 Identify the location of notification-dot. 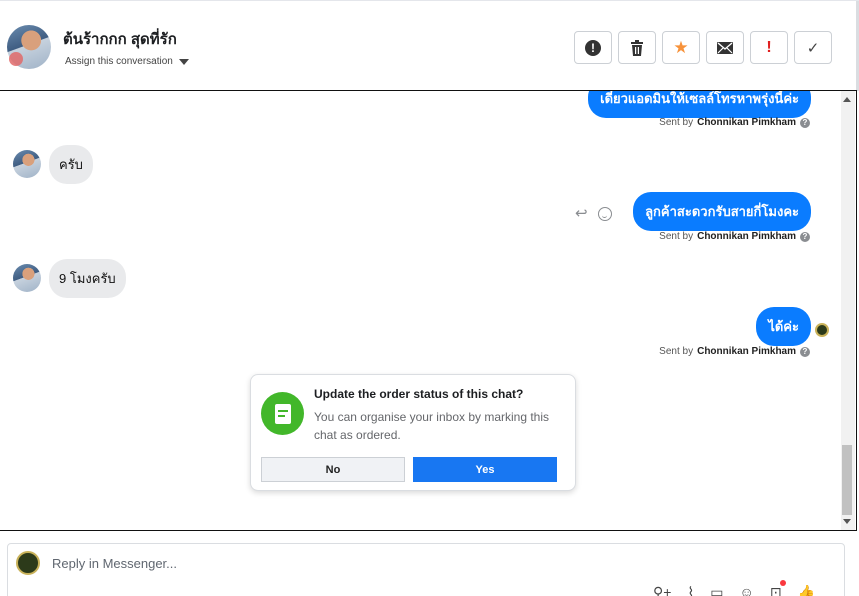
(782, 583).